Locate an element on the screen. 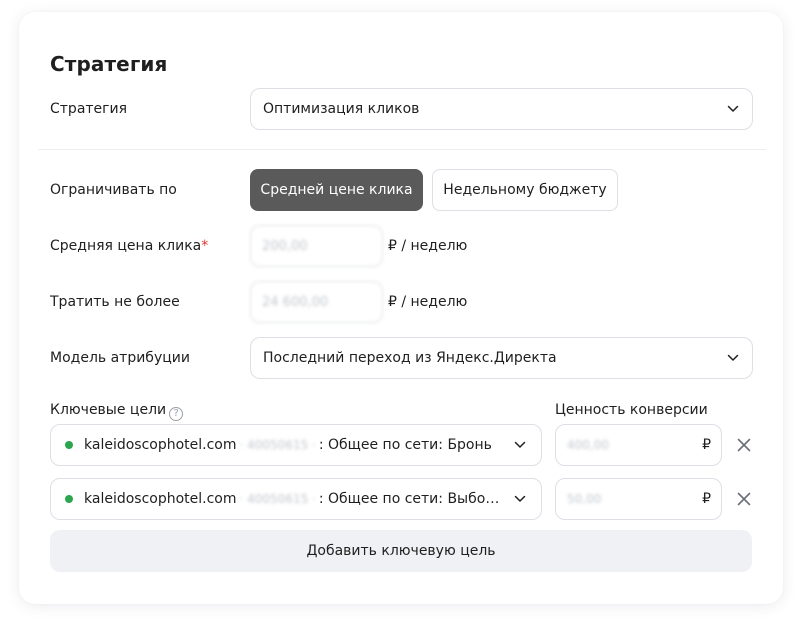  conversion-value: 400,00 is located at coordinates (588, 445).